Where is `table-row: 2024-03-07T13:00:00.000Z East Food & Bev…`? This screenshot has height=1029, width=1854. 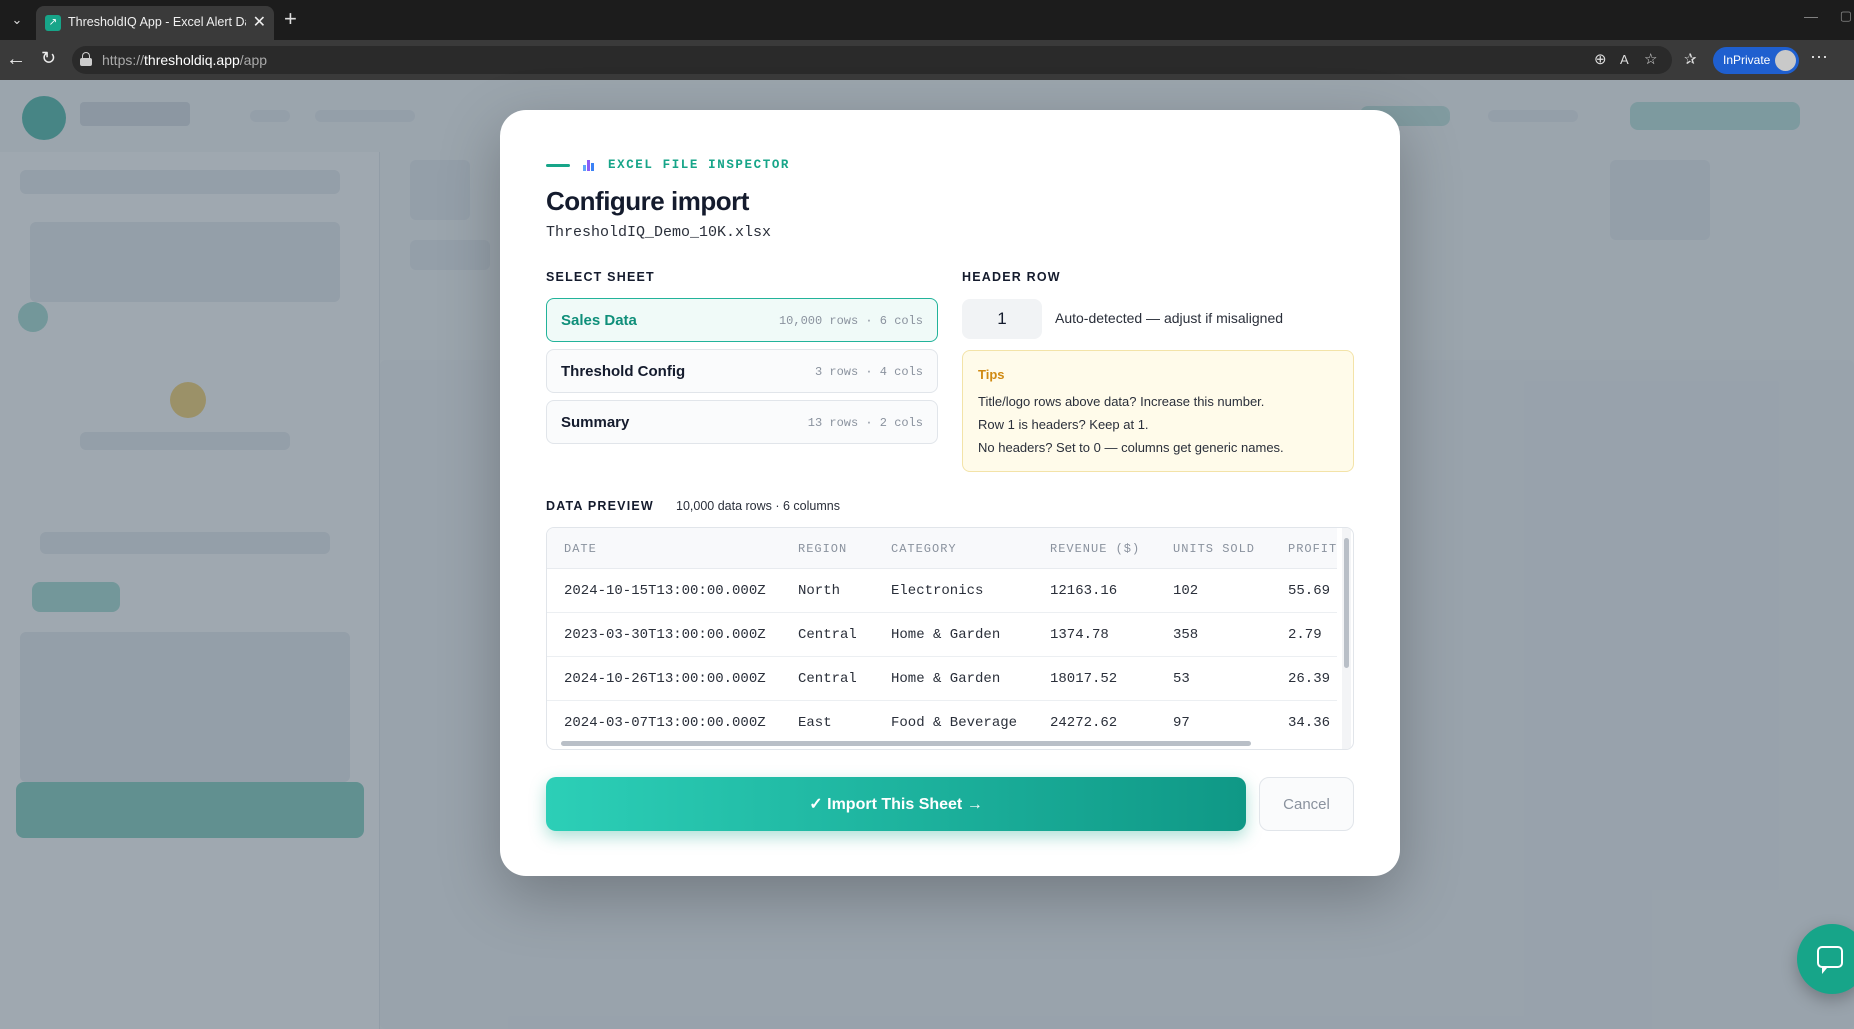
table-row: 2024-03-07T13:00:00.000Z East Food & Bev… is located at coordinates (942, 723).